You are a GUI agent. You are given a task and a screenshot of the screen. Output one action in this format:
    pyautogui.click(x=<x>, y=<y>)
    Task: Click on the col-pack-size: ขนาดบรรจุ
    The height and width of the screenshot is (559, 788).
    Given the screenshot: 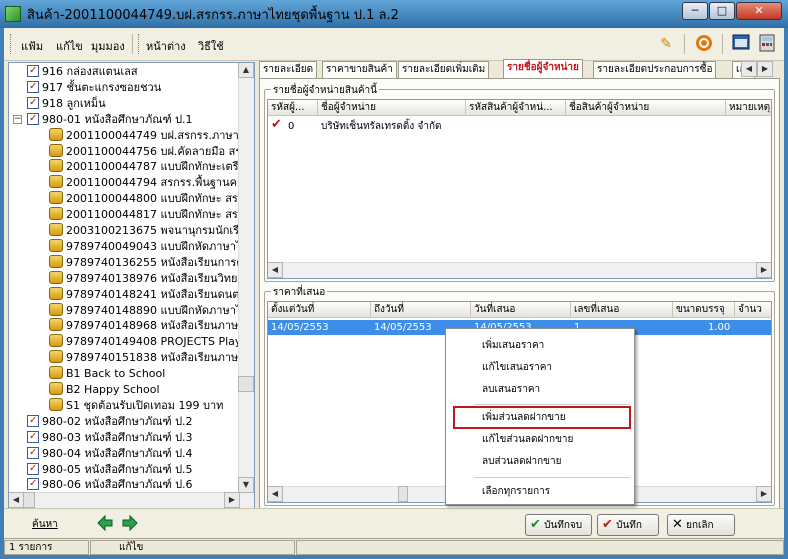 What is the action you would take?
    pyautogui.click(x=704, y=310)
    